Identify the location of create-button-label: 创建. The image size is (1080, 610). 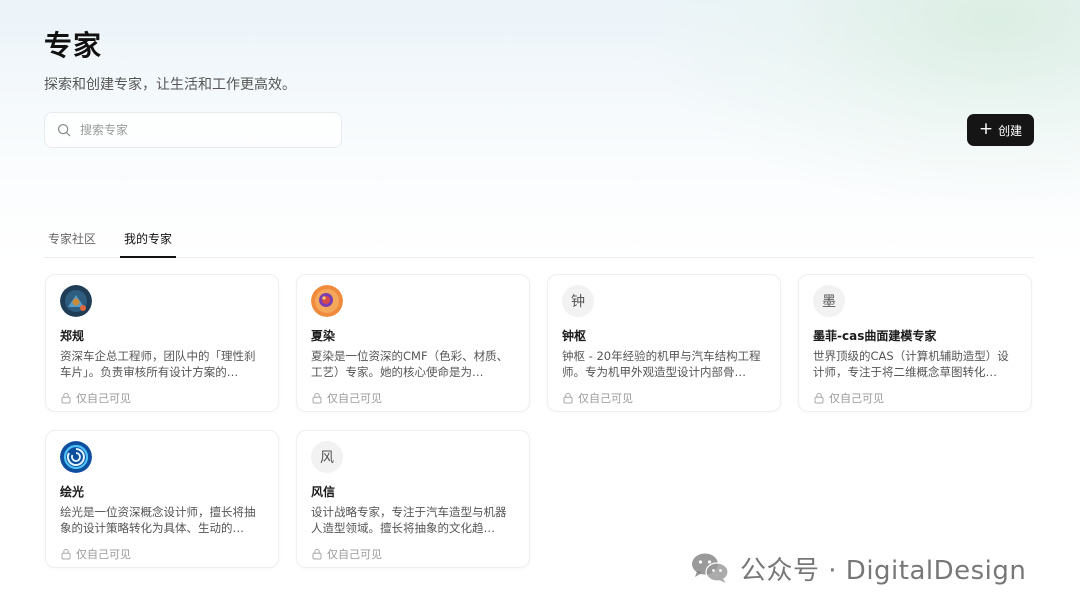
(1010, 130).